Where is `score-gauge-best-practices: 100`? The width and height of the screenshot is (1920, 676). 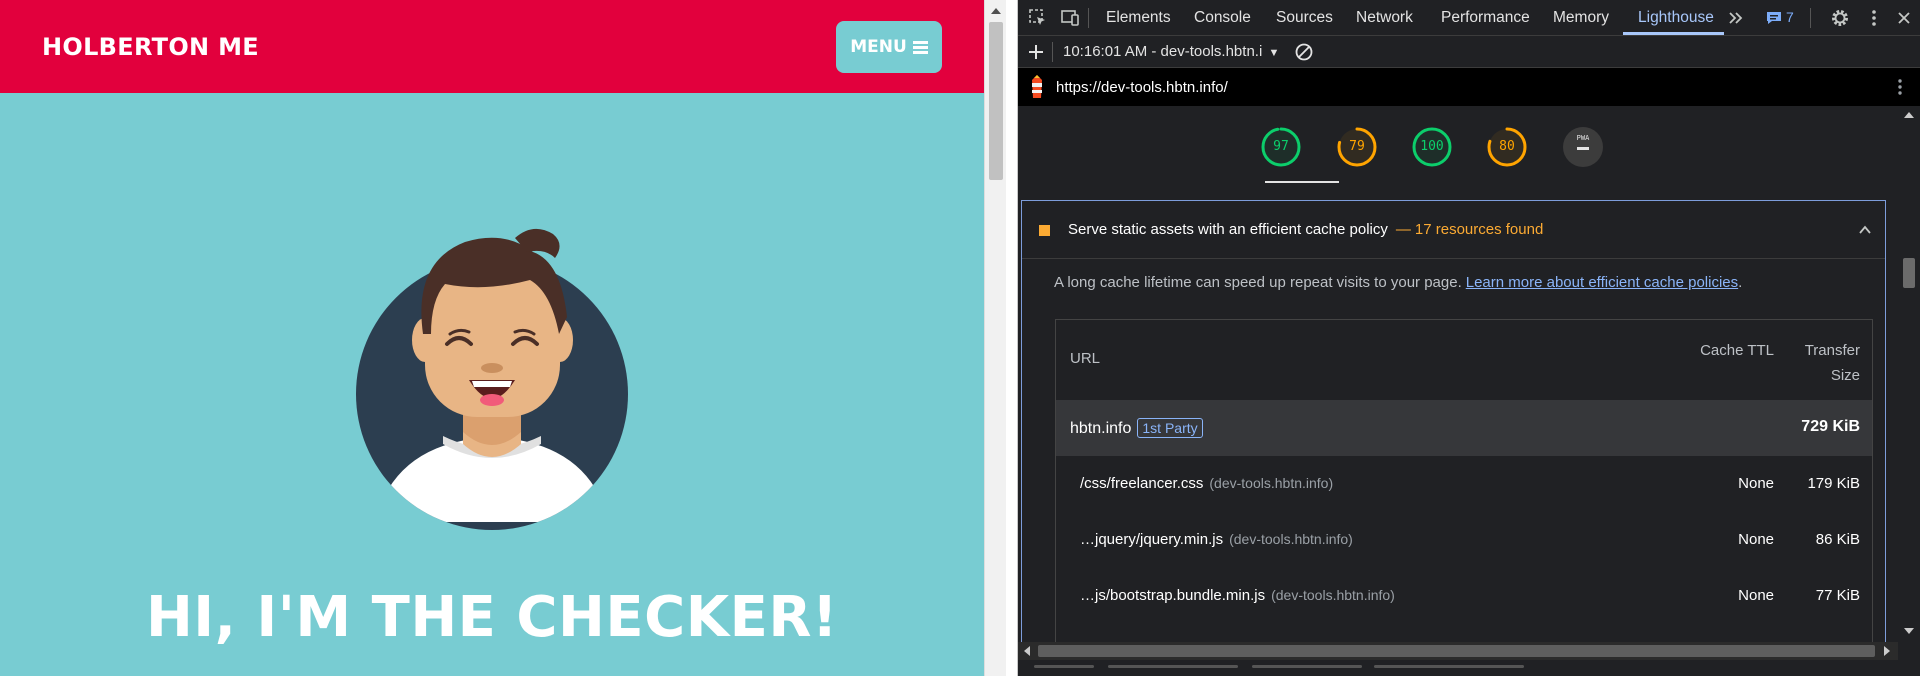 score-gauge-best-practices: 100 is located at coordinates (1432, 147).